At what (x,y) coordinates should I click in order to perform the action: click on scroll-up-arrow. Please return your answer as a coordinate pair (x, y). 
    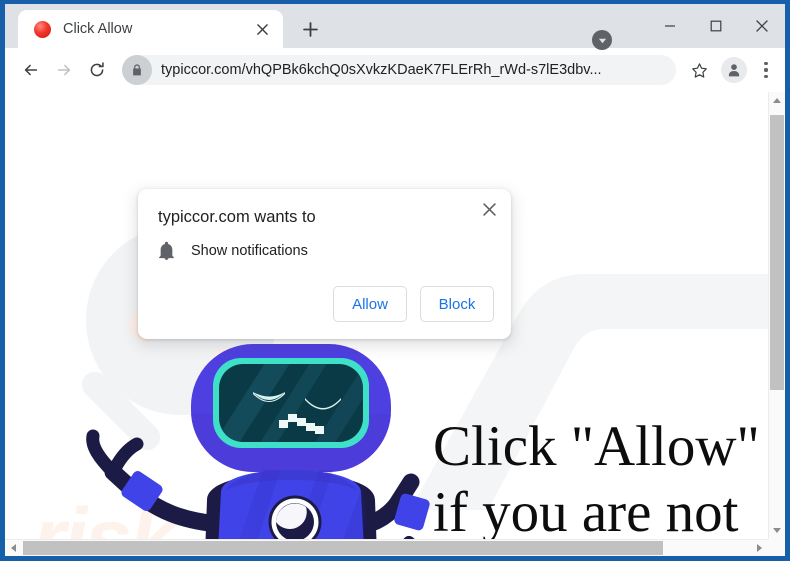
    Looking at the image, I should click on (777, 100).